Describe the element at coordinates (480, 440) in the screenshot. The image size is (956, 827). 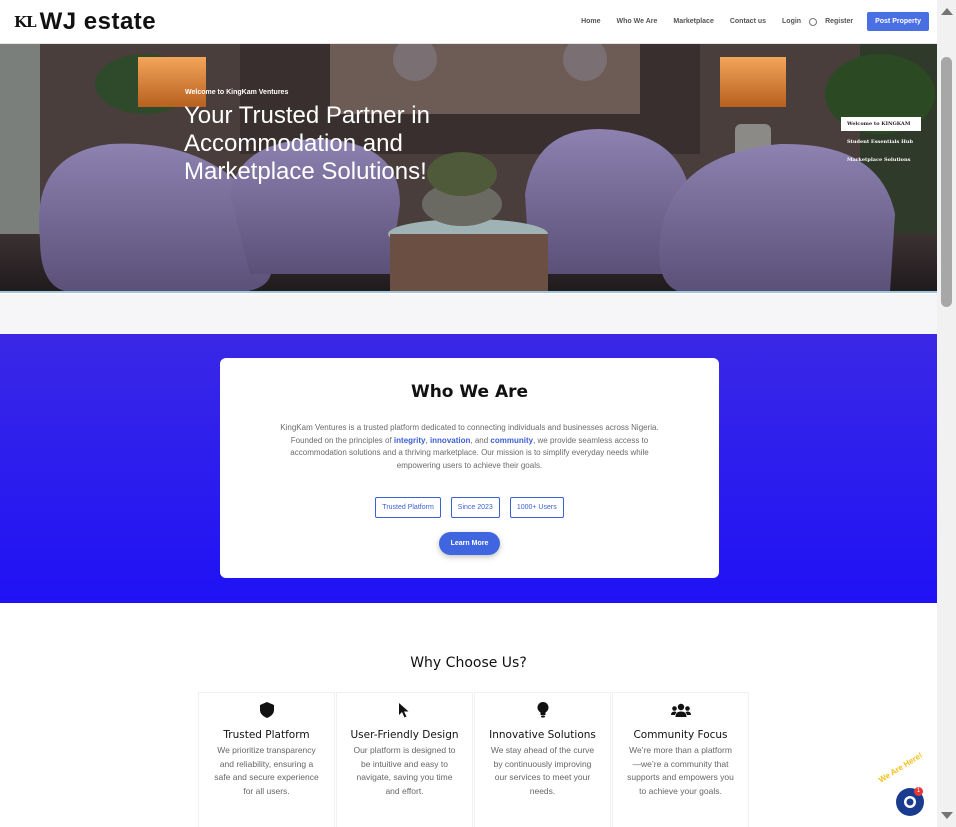
I see `about-and: , and` at that location.